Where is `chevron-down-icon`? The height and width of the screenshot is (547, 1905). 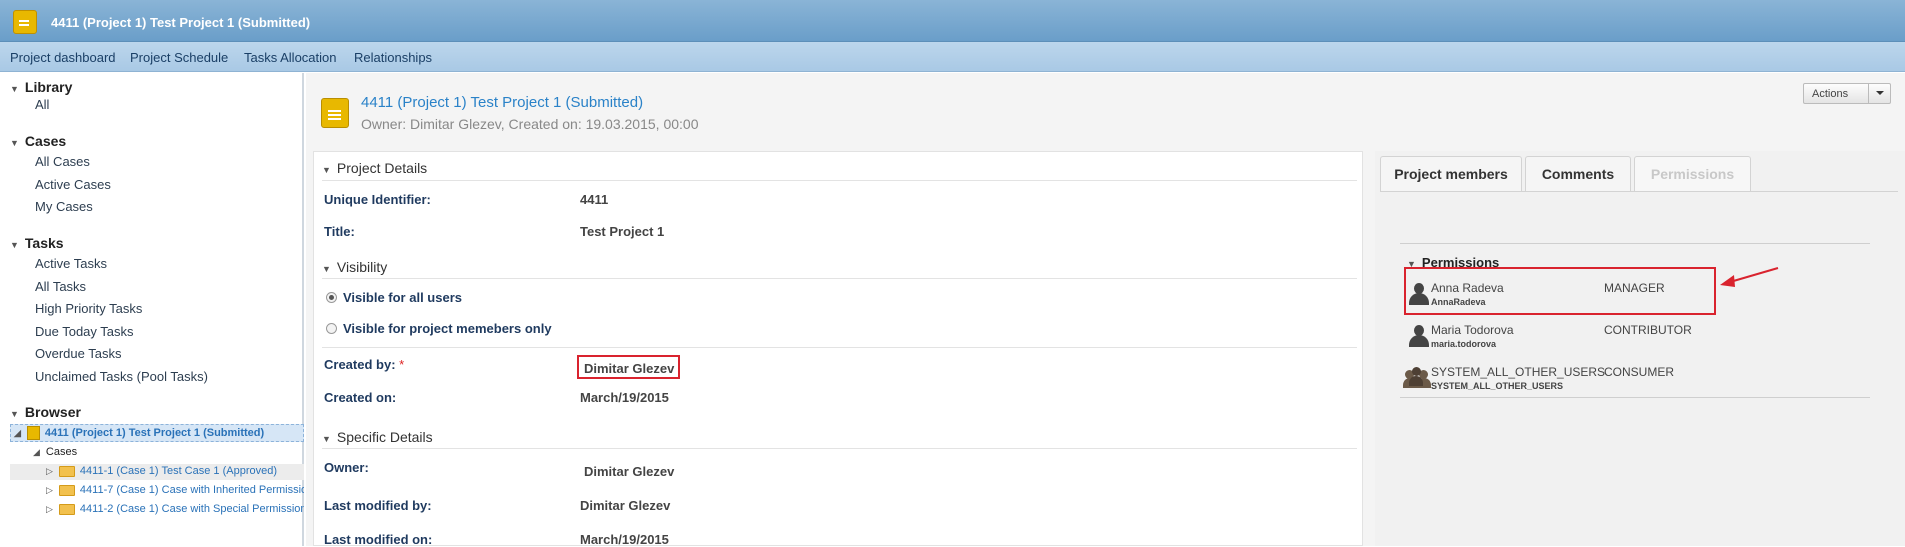
chevron-down-icon is located at coordinates (1879, 93).